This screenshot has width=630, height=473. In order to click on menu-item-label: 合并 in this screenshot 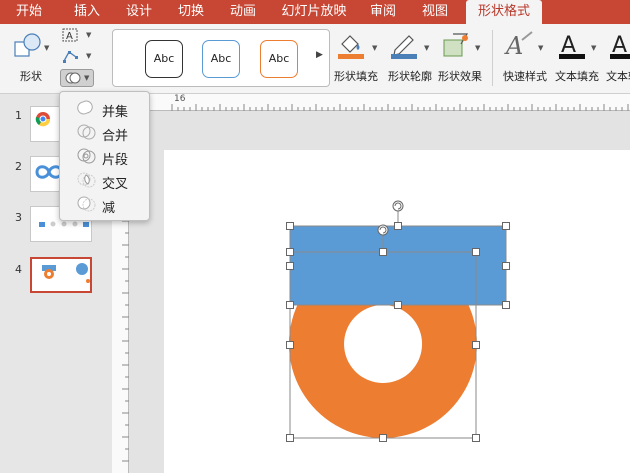, I will do `click(115, 136)`.